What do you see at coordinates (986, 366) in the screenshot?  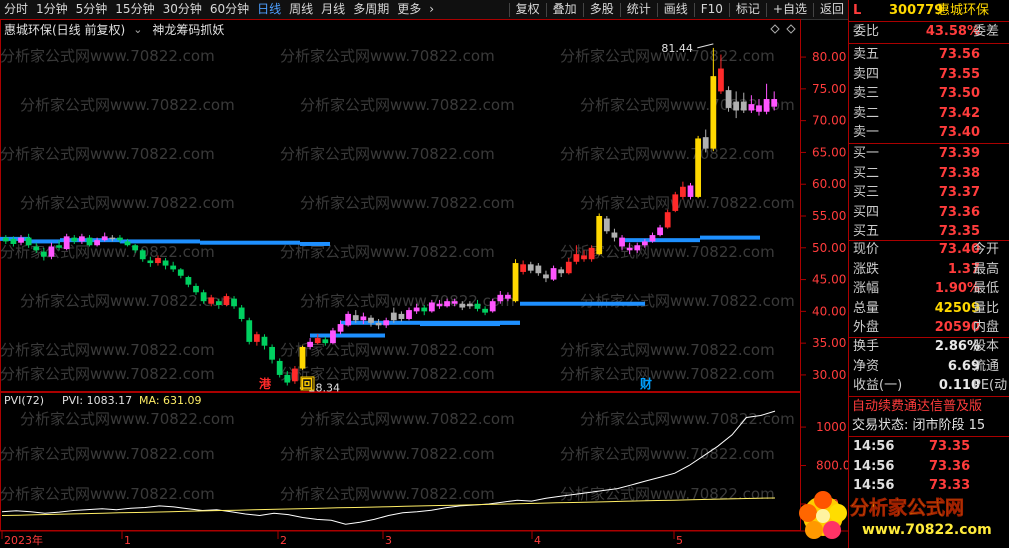 I see `fund-row-extra: 流通` at bounding box center [986, 366].